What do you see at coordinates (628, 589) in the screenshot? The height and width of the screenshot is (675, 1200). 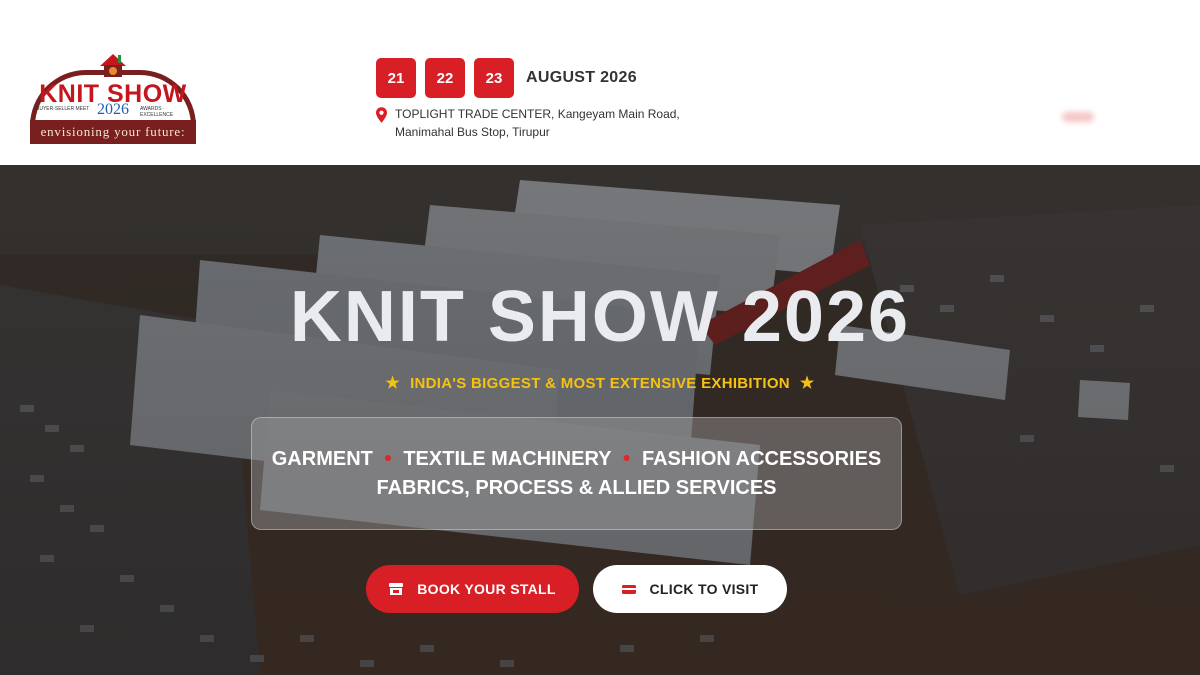 I see `ticket-icon` at bounding box center [628, 589].